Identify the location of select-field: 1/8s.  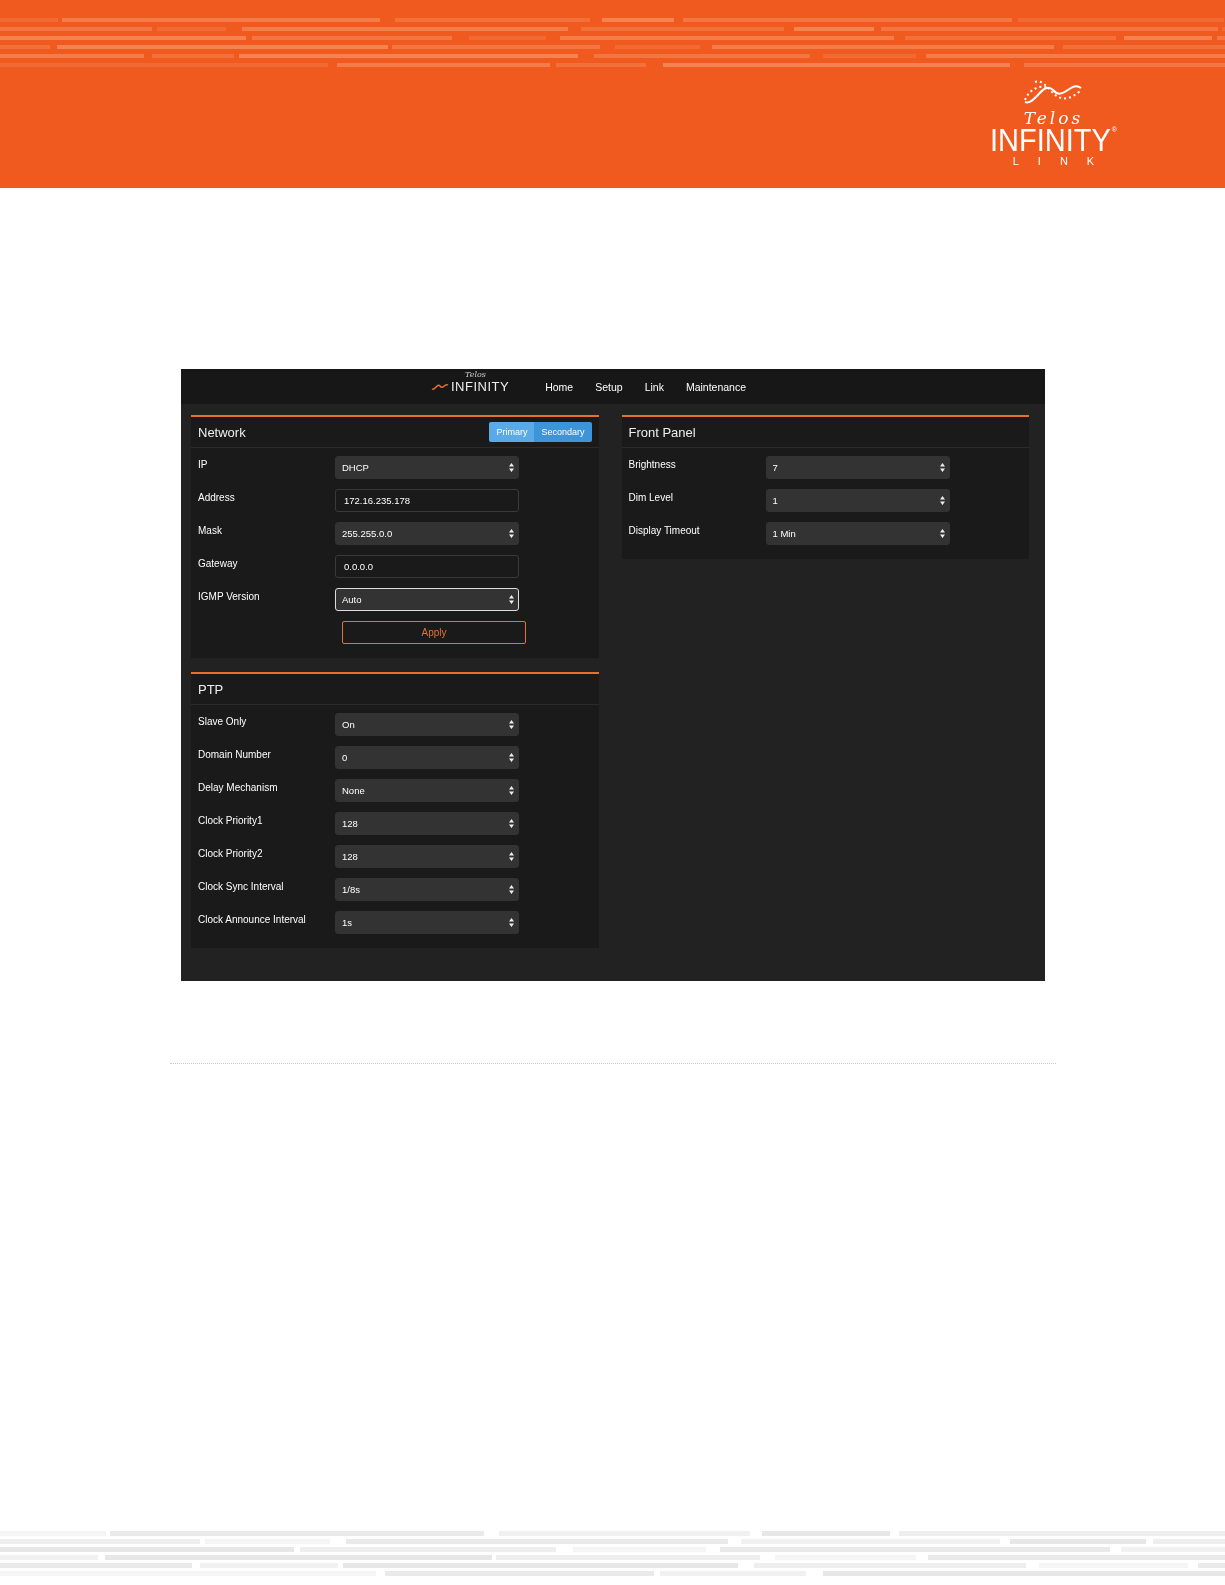
(427, 889).